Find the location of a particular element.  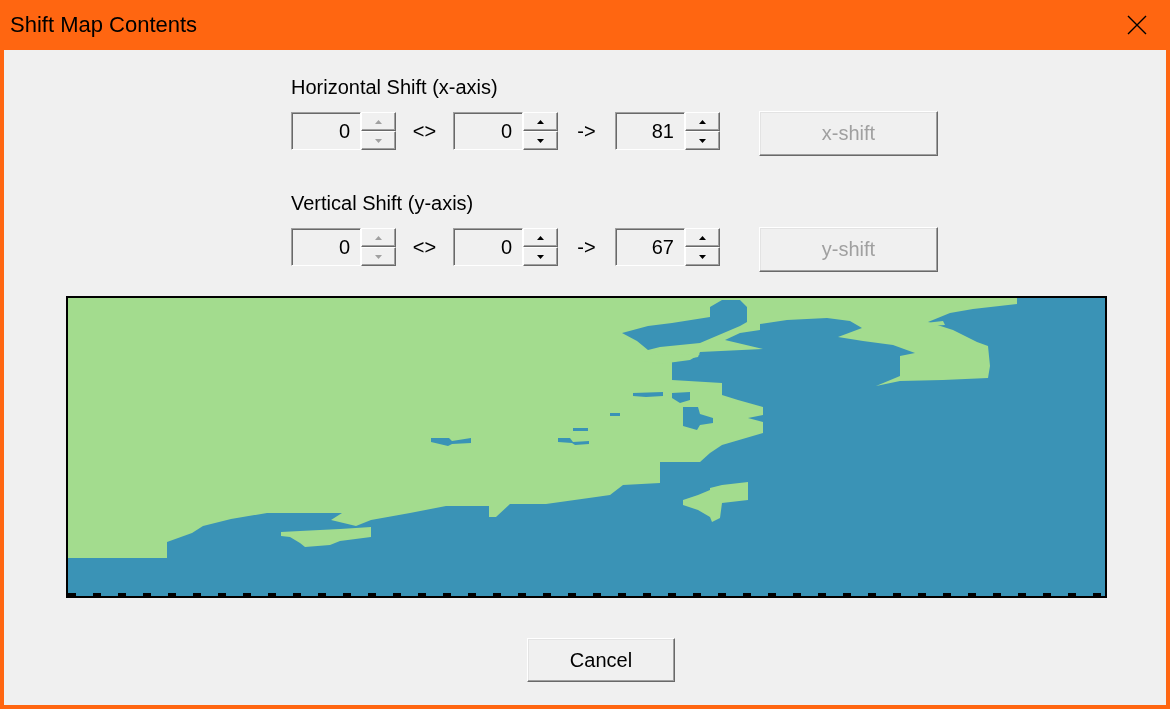

section-label: Horizontal Shift (x-axis) is located at coordinates (394, 87).